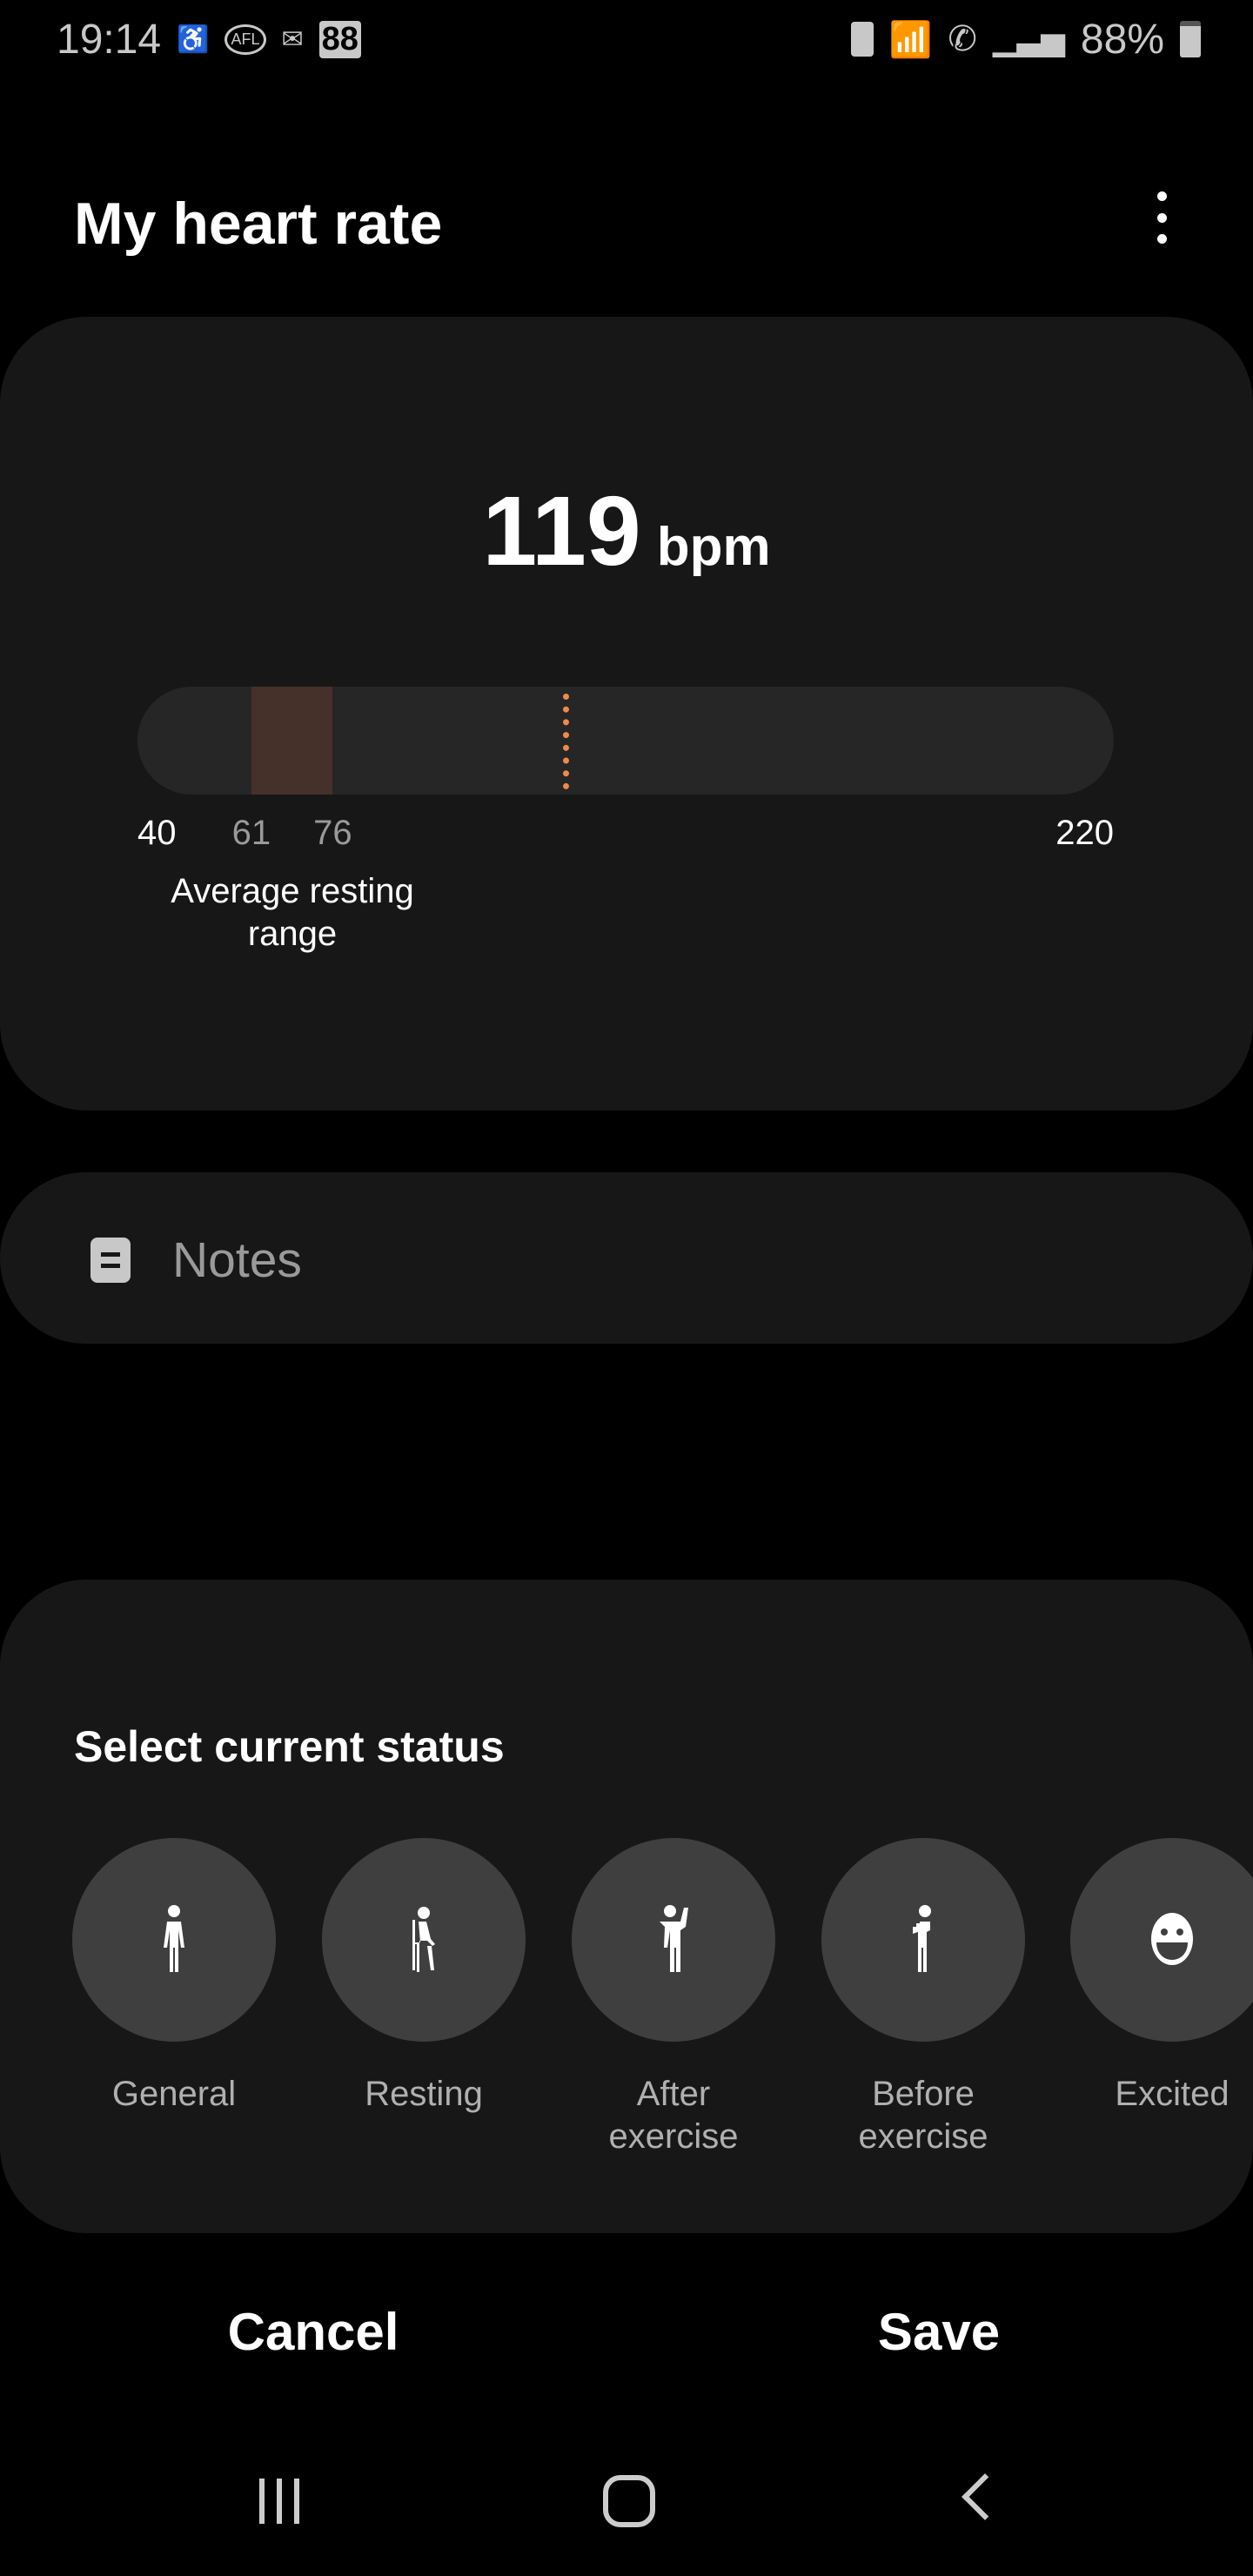 The width and height of the screenshot is (1253, 2576). I want to click on signal-icon: ▁▃▅, so click(1028, 39).